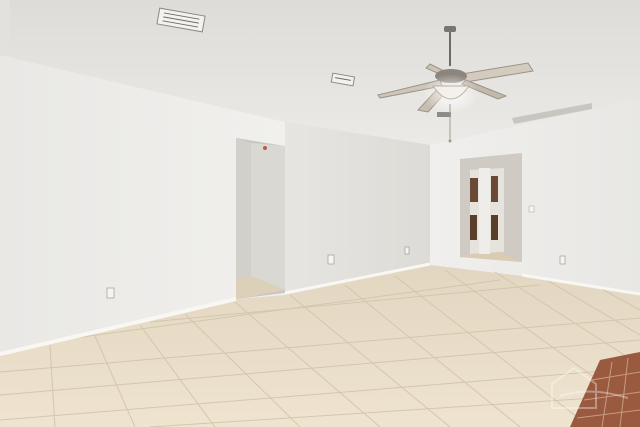  Describe the element at coordinates (268, 216) in the screenshot. I see `left-doorway-inner-wall` at that location.